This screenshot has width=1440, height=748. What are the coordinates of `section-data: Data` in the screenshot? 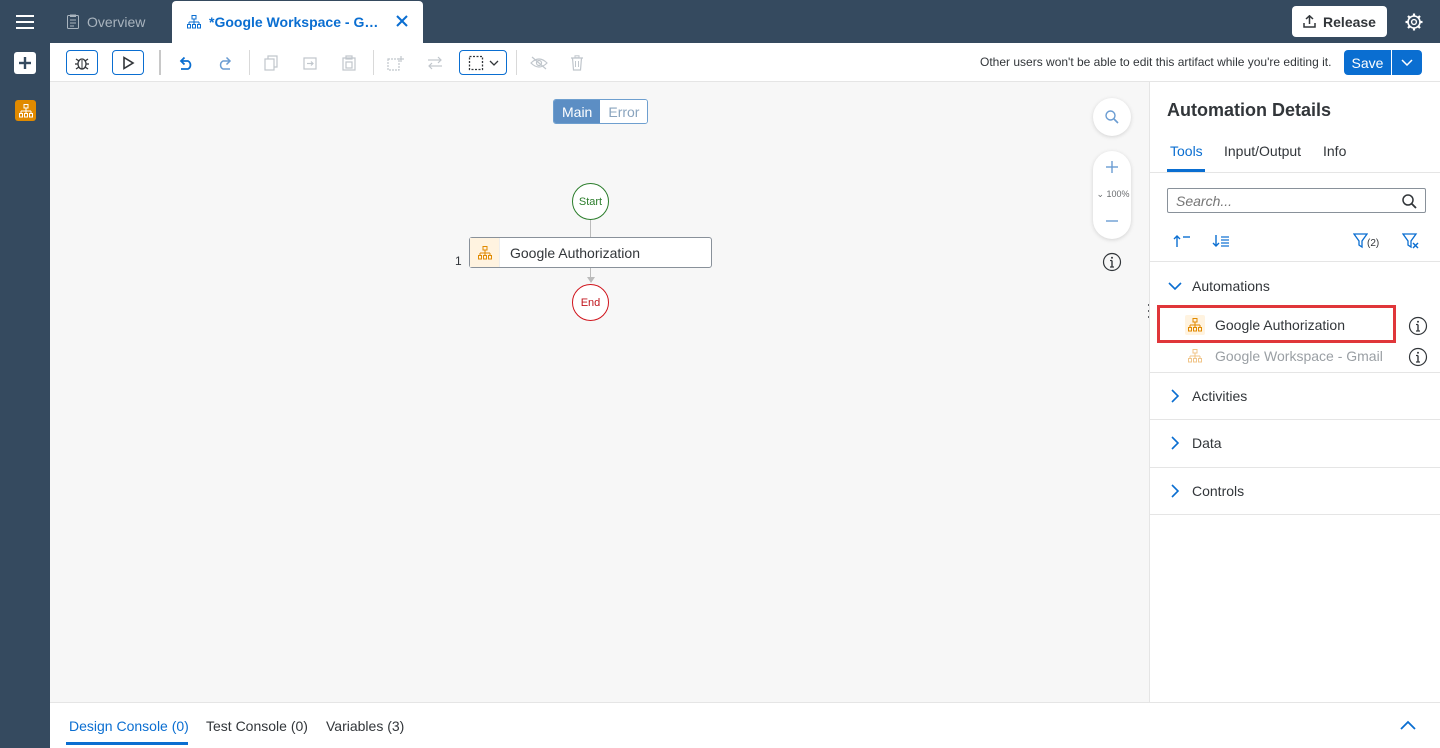 It's located at (1295, 443).